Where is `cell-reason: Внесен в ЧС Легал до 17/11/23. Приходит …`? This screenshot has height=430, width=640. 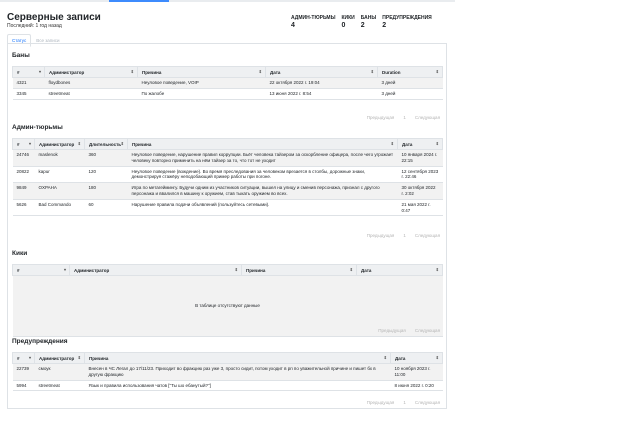 cell-reason: Внесен в ЧС Легал до 17/11/23. Приходит … is located at coordinates (237, 372).